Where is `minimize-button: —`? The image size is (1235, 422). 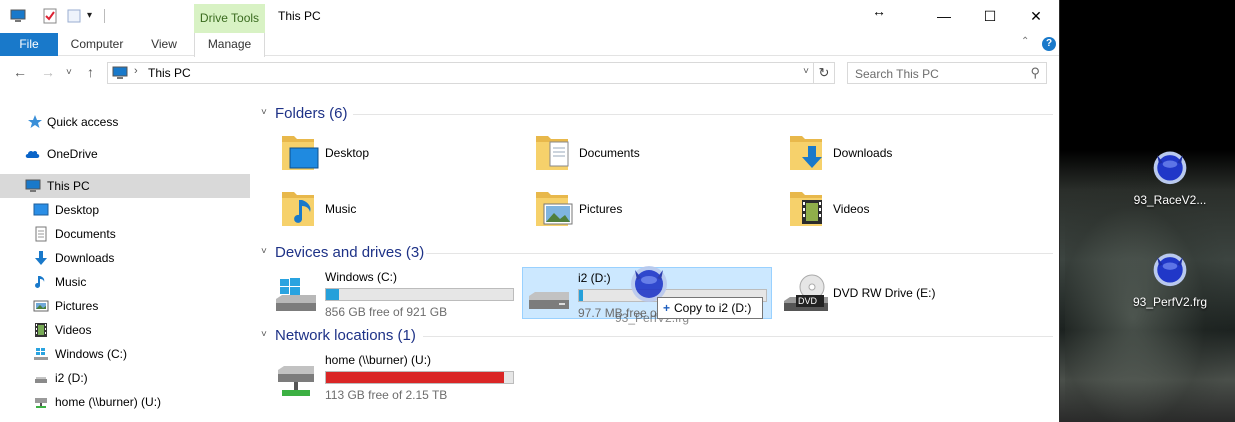 minimize-button: — is located at coordinates (944, 16).